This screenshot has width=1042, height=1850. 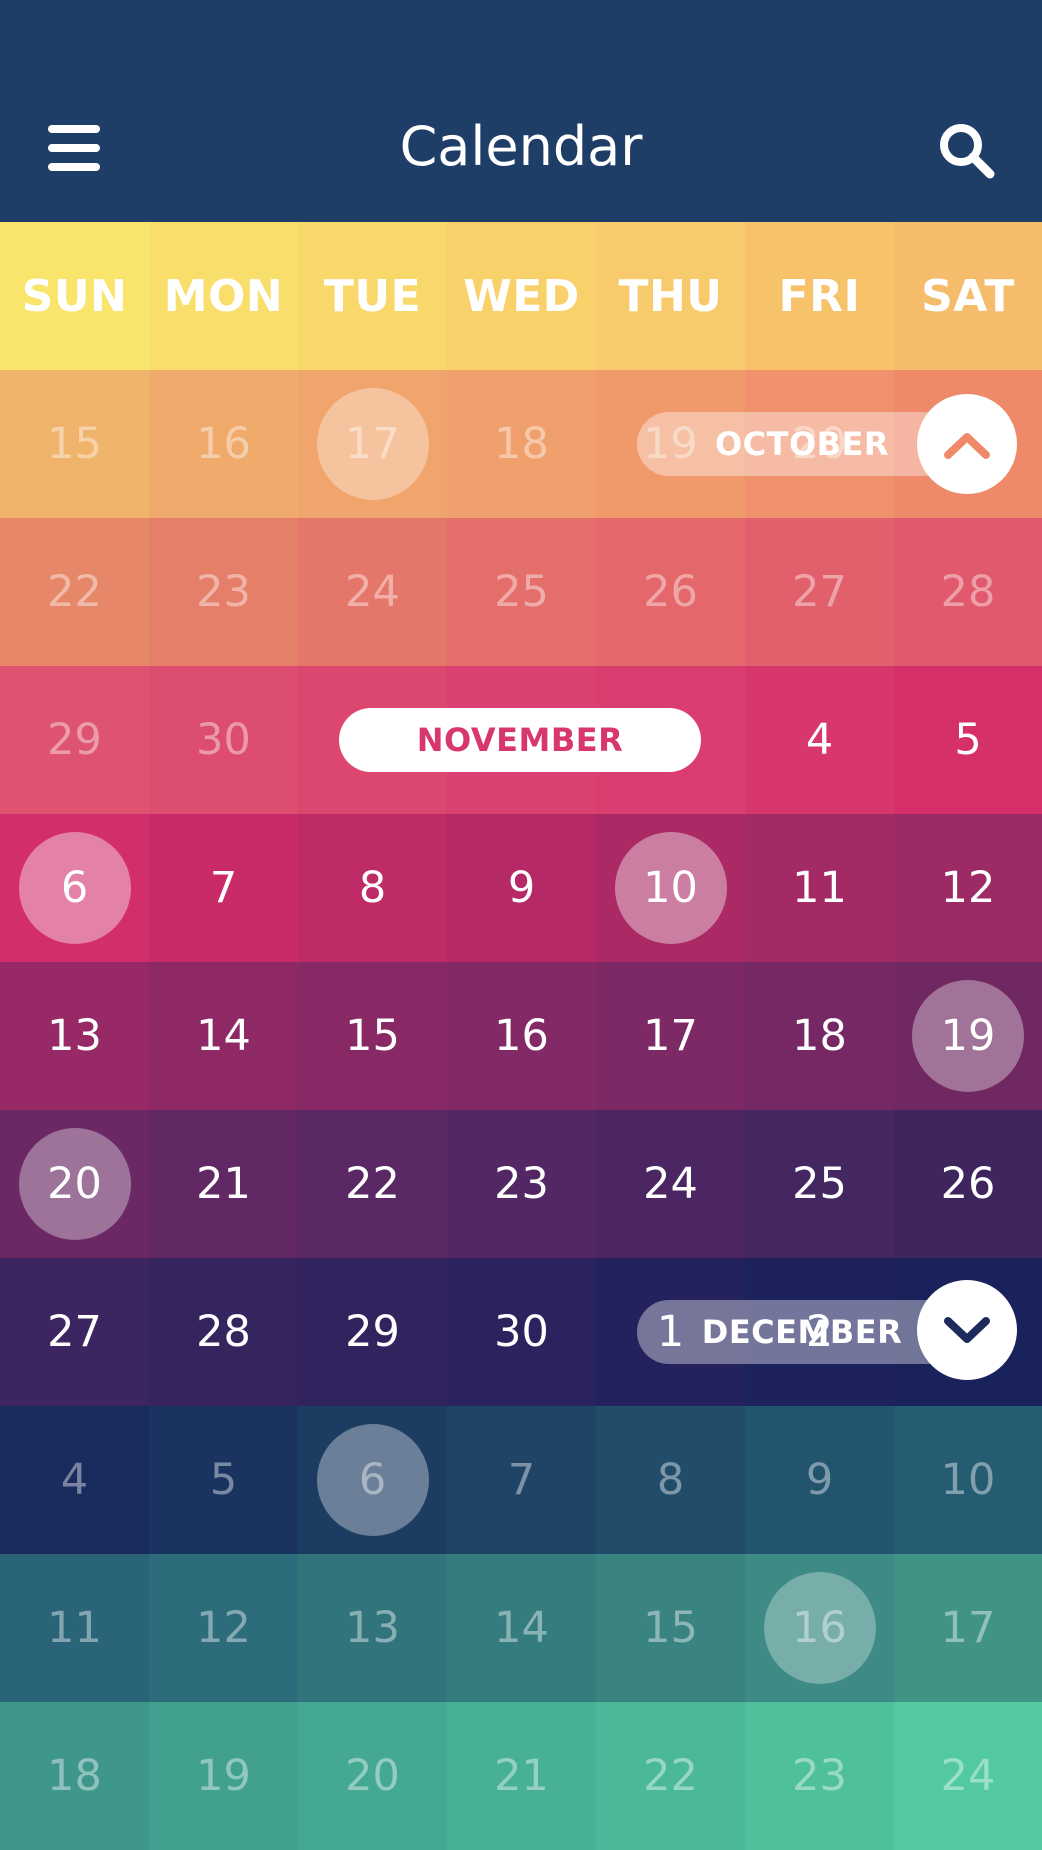 I want to click on day-number: 19, so click(x=968, y=1036).